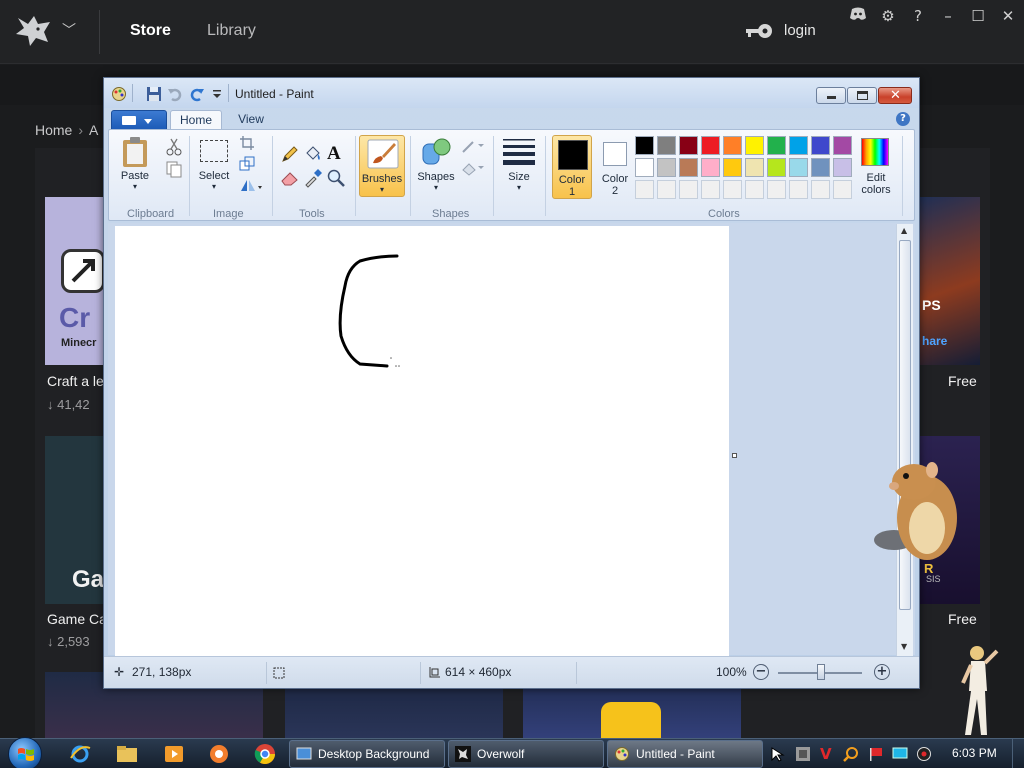 This screenshot has width=1024, height=768. I want to click on start-button, so click(25, 752).